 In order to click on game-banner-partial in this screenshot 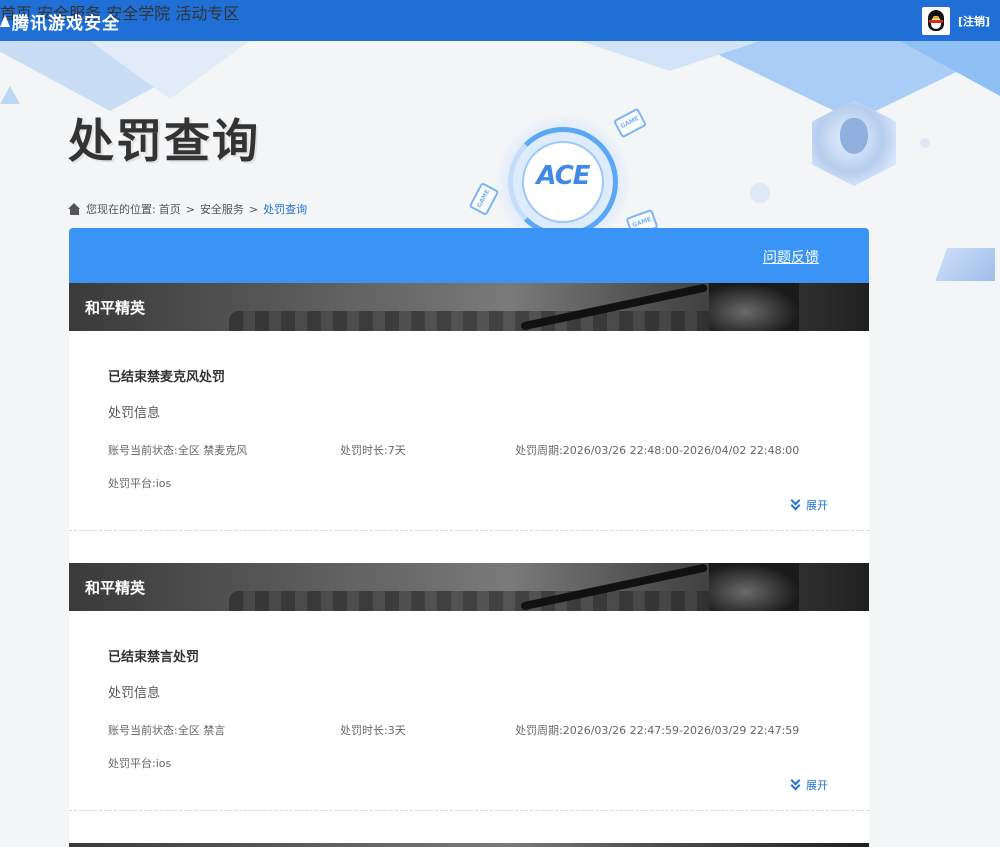, I will do `click(469, 845)`.